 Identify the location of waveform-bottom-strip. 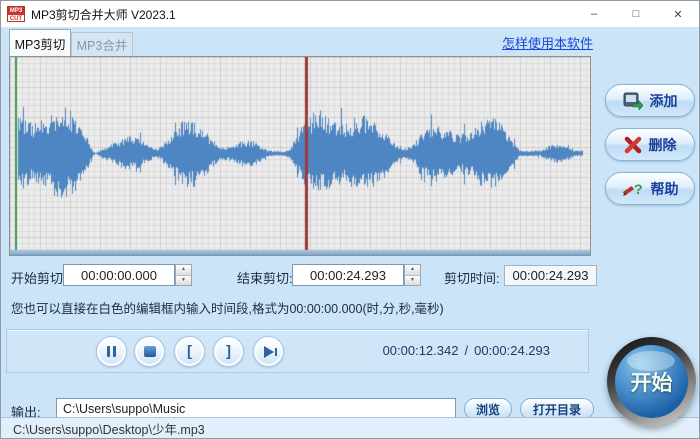
(300, 252).